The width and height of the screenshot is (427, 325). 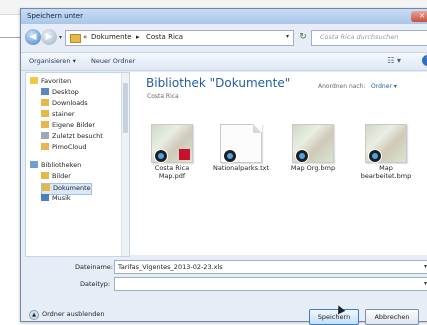 What do you see at coordinates (125, 108) in the screenshot?
I see `scrollbar-thumb` at bounding box center [125, 108].